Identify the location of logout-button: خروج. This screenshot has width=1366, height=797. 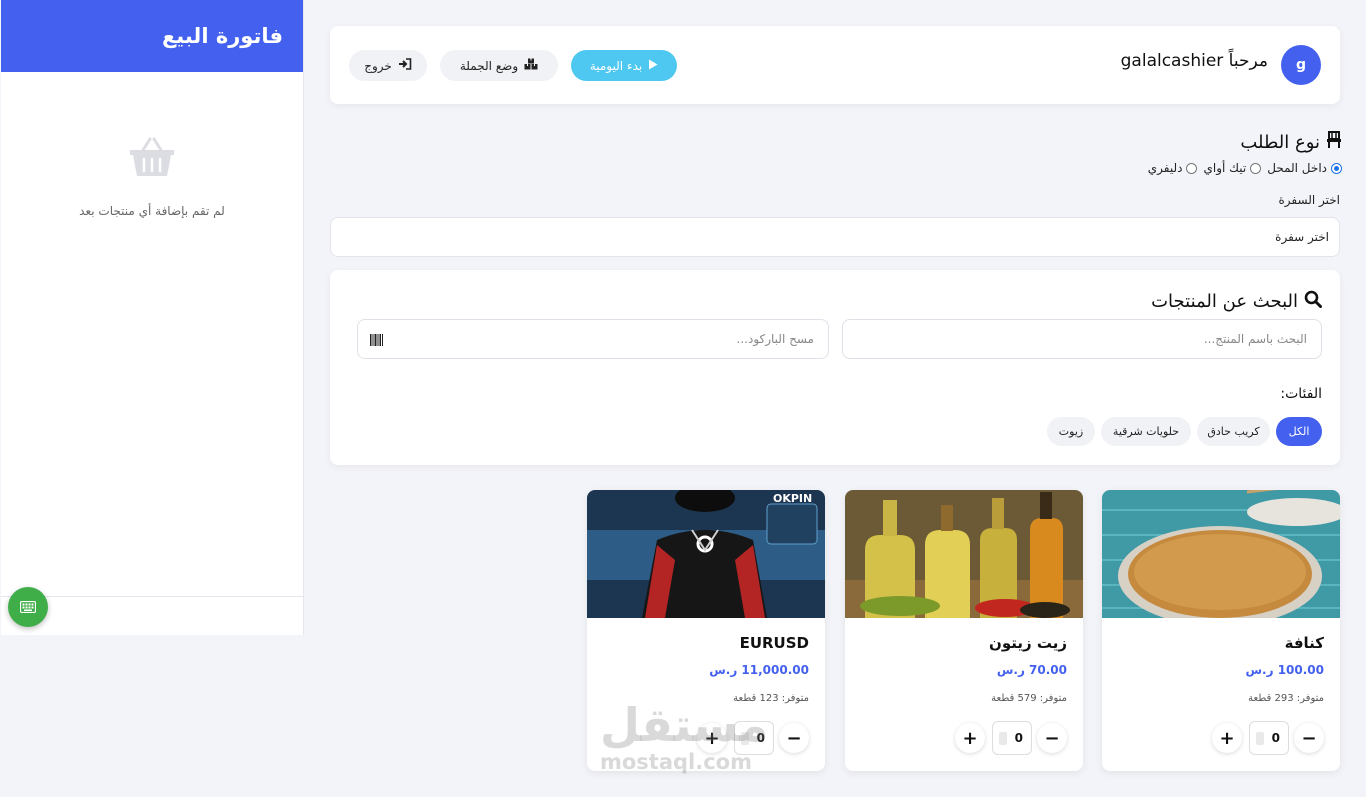
(388, 65).